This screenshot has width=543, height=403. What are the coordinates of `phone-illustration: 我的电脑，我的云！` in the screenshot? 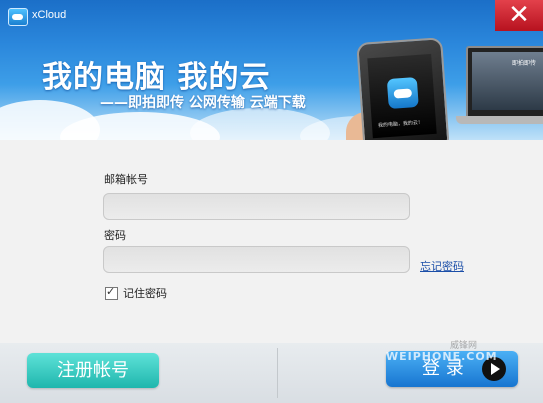 It's located at (403, 88).